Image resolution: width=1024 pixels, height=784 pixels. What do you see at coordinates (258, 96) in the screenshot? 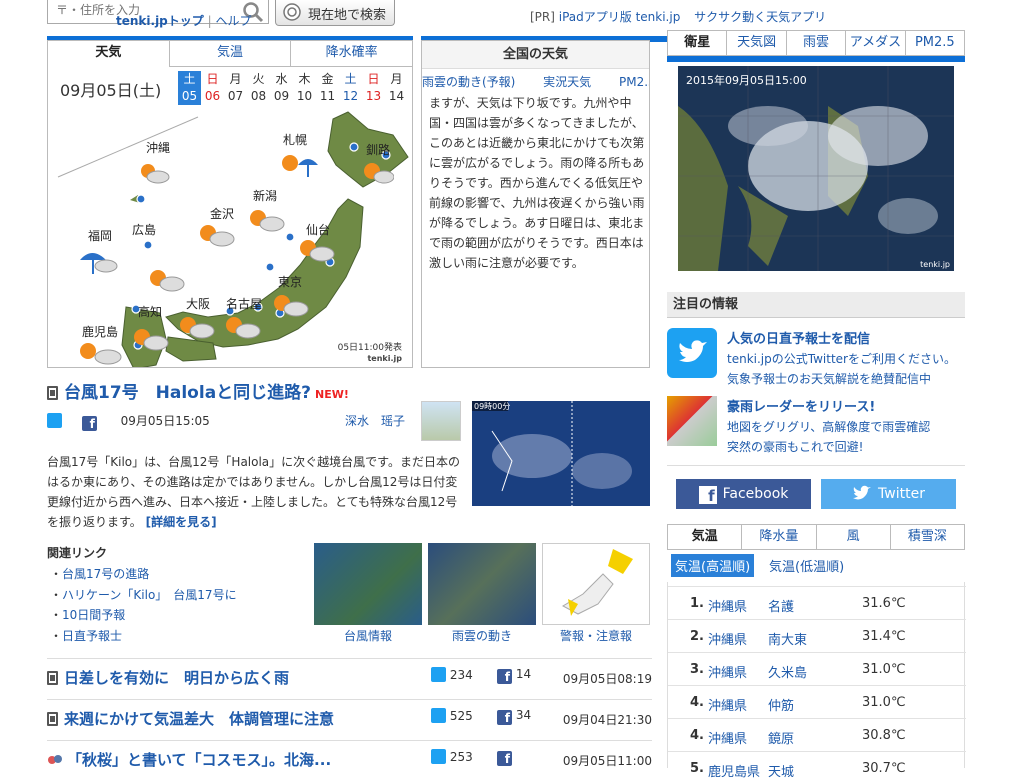
I see `day-number: 08` at bounding box center [258, 96].